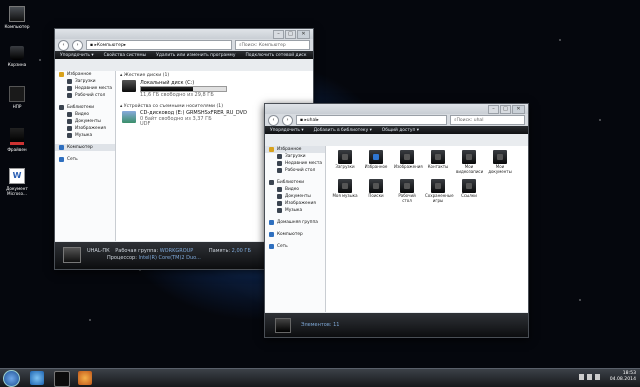  What do you see at coordinates (271, 234) in the screenshot?
I see `computer-icon` at bounding box center [271, 234].